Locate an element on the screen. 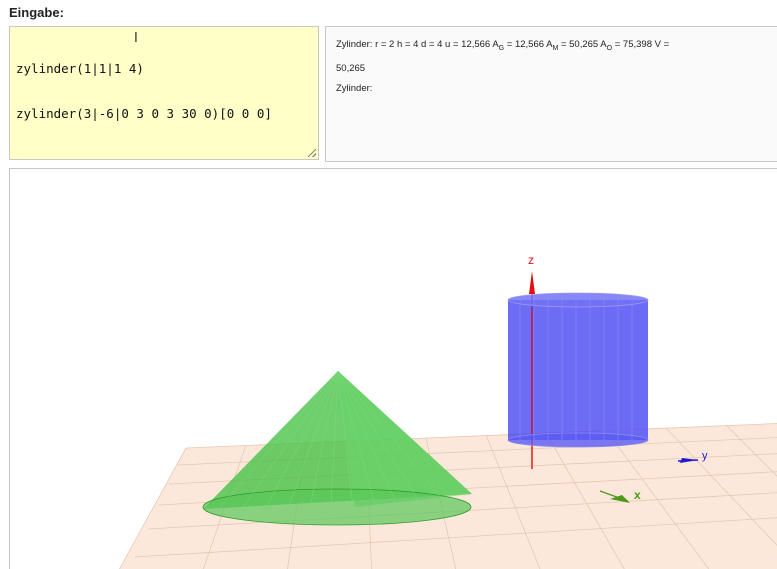 This screenshot has width=777, height=569. cylinder-shape is located at coordinates (578, 370).